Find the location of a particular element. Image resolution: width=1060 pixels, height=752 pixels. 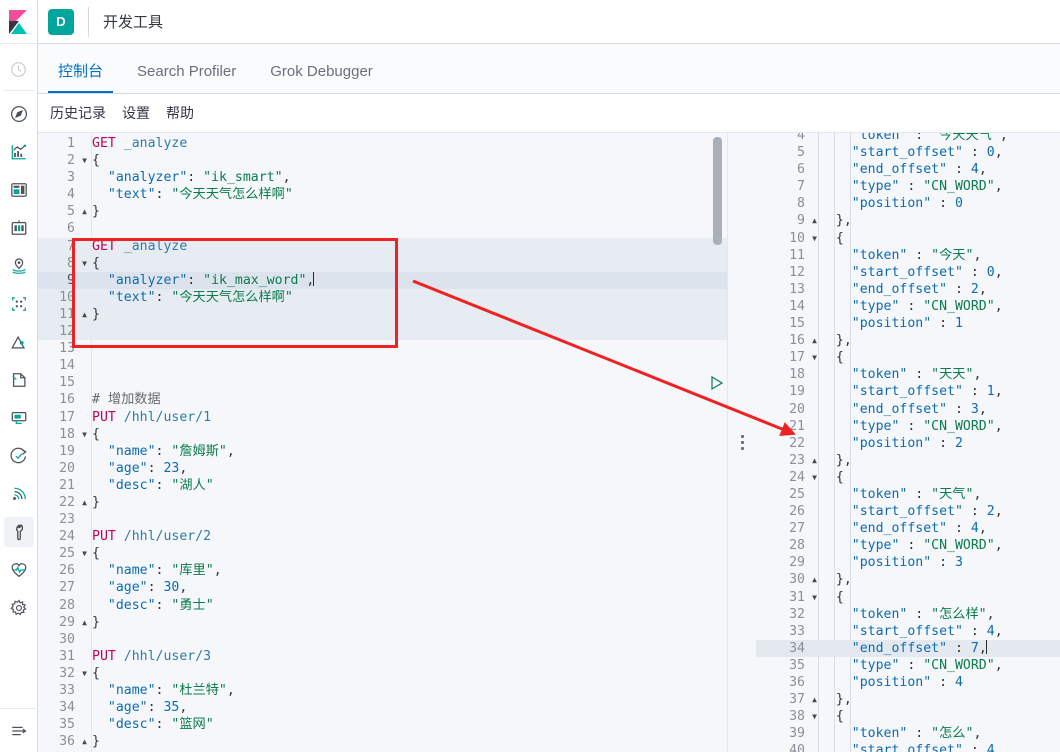

code-line: 1 GET _analyze is located at coordinates (382, 143).